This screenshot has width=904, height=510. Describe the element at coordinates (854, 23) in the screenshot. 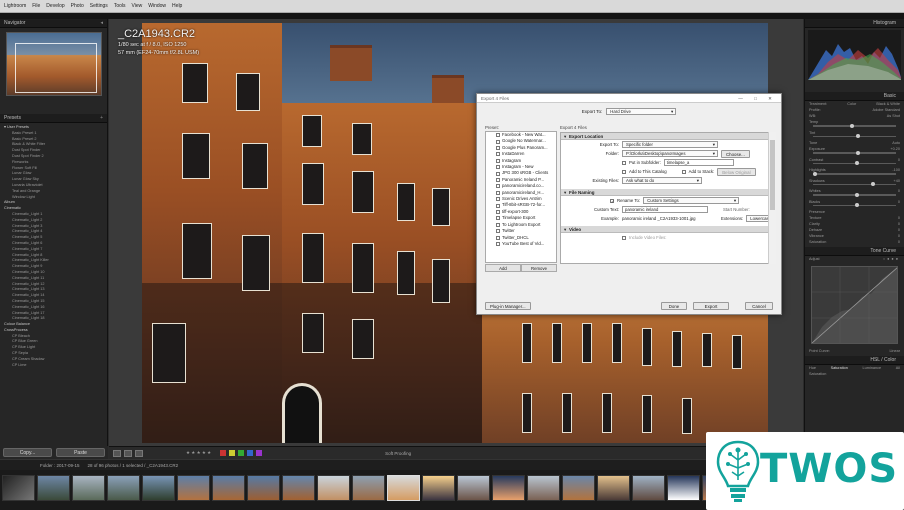

I see `histogram-header: Histogram` at that location.